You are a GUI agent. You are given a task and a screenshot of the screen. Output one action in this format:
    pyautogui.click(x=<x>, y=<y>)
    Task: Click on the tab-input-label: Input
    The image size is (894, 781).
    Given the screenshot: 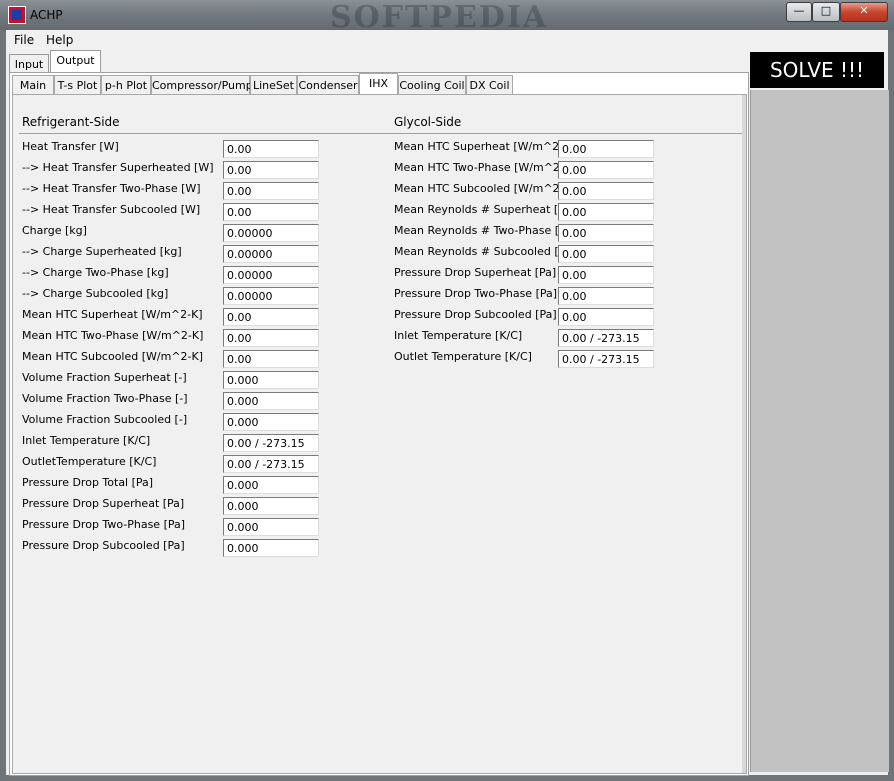 What is the action you would take?
    pyautogui.click(x=29, y=64)
    